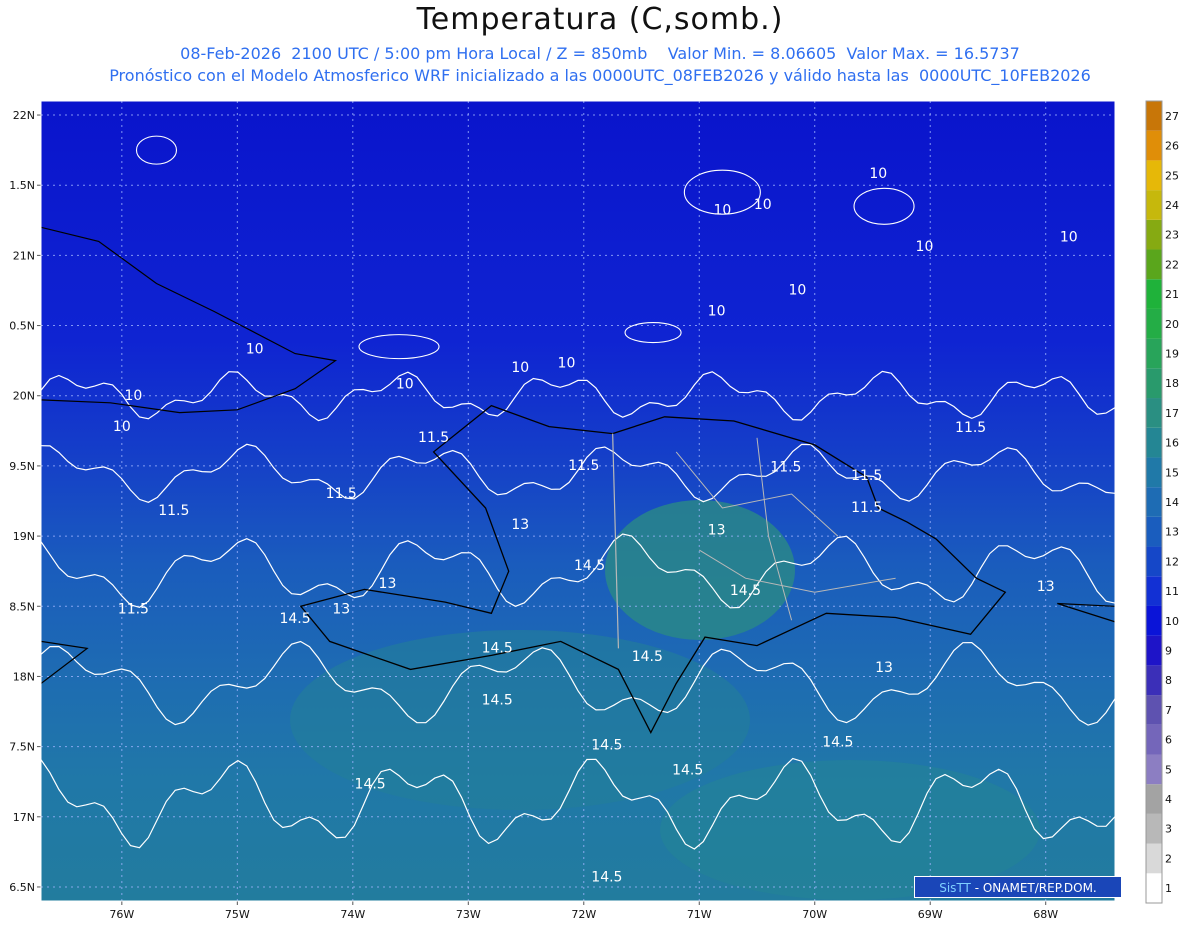 The height and width of the screenshot is (927, 1200). Describe the element at coordinates (1172, 175) in the screenshot. I see `colorbar-label: 25` at that location.